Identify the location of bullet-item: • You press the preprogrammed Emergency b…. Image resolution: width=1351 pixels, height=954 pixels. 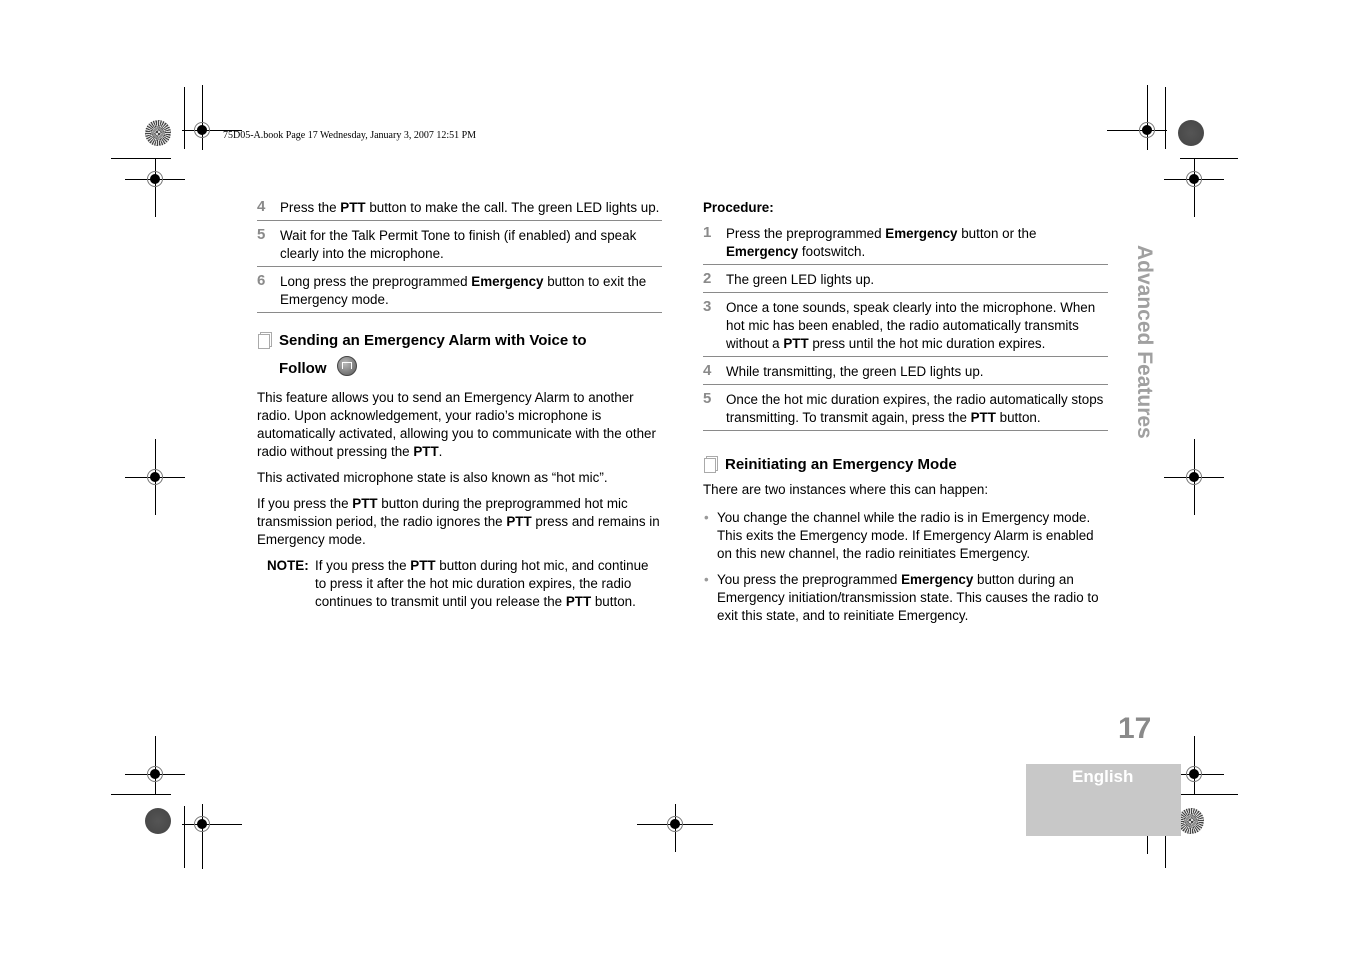
(901, 597).